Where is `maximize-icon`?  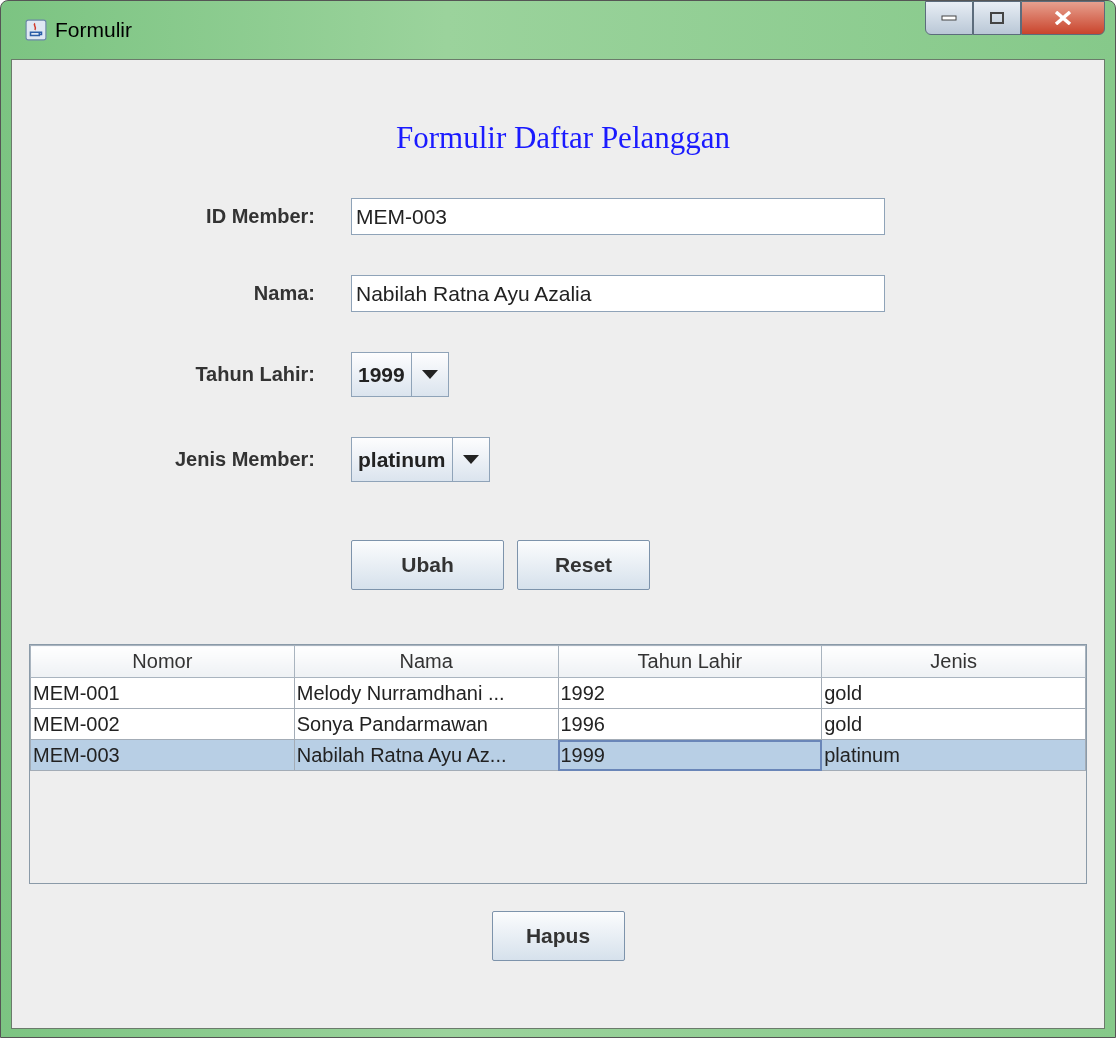 maximize-icon is located at coordinates (997, 18).